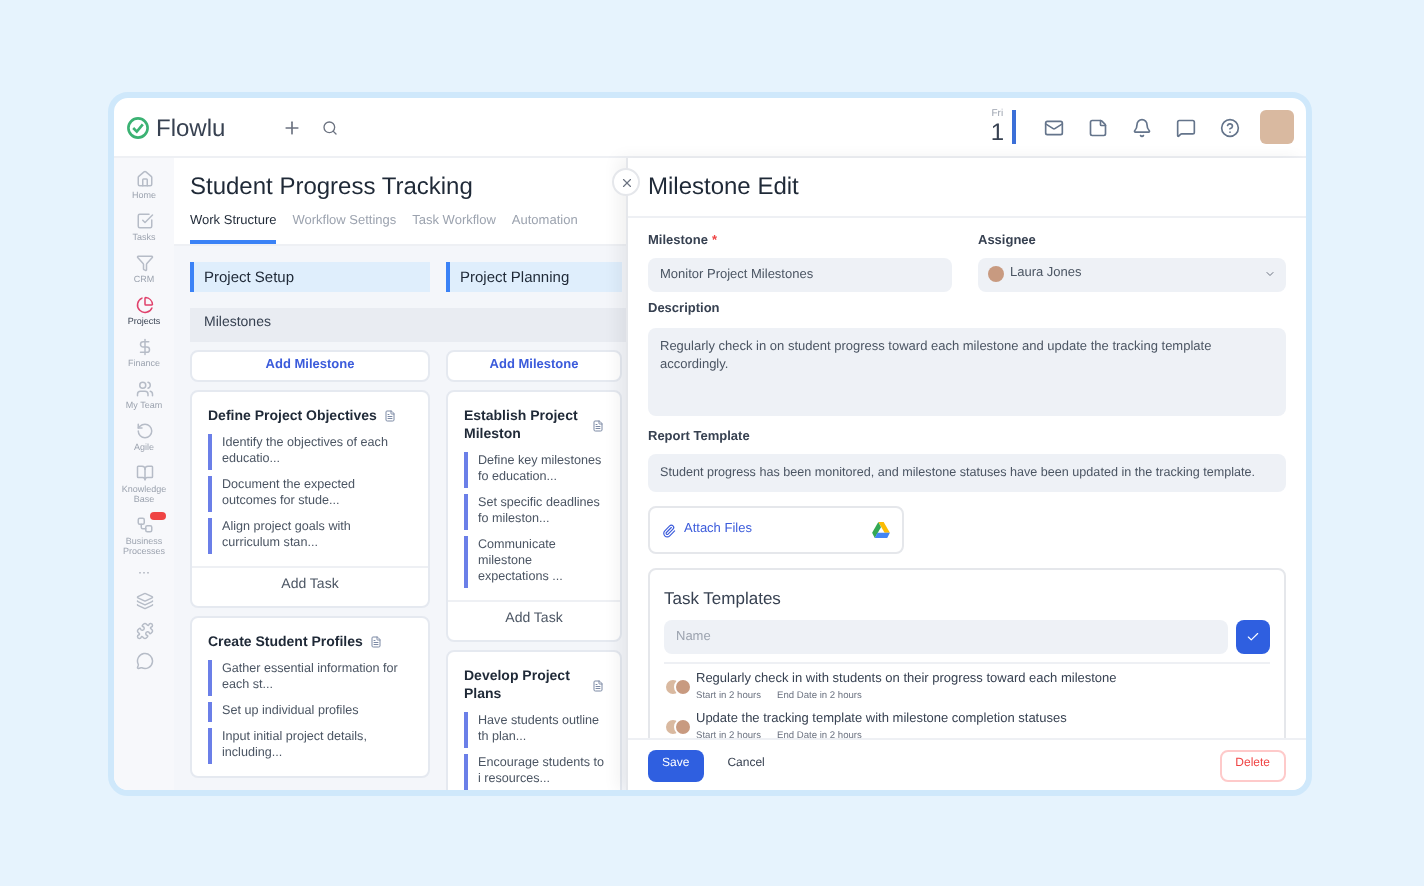 Image resolution: width=1424 pixels, height=886 pixels. I want to click on home-icon, so click(144, 179).